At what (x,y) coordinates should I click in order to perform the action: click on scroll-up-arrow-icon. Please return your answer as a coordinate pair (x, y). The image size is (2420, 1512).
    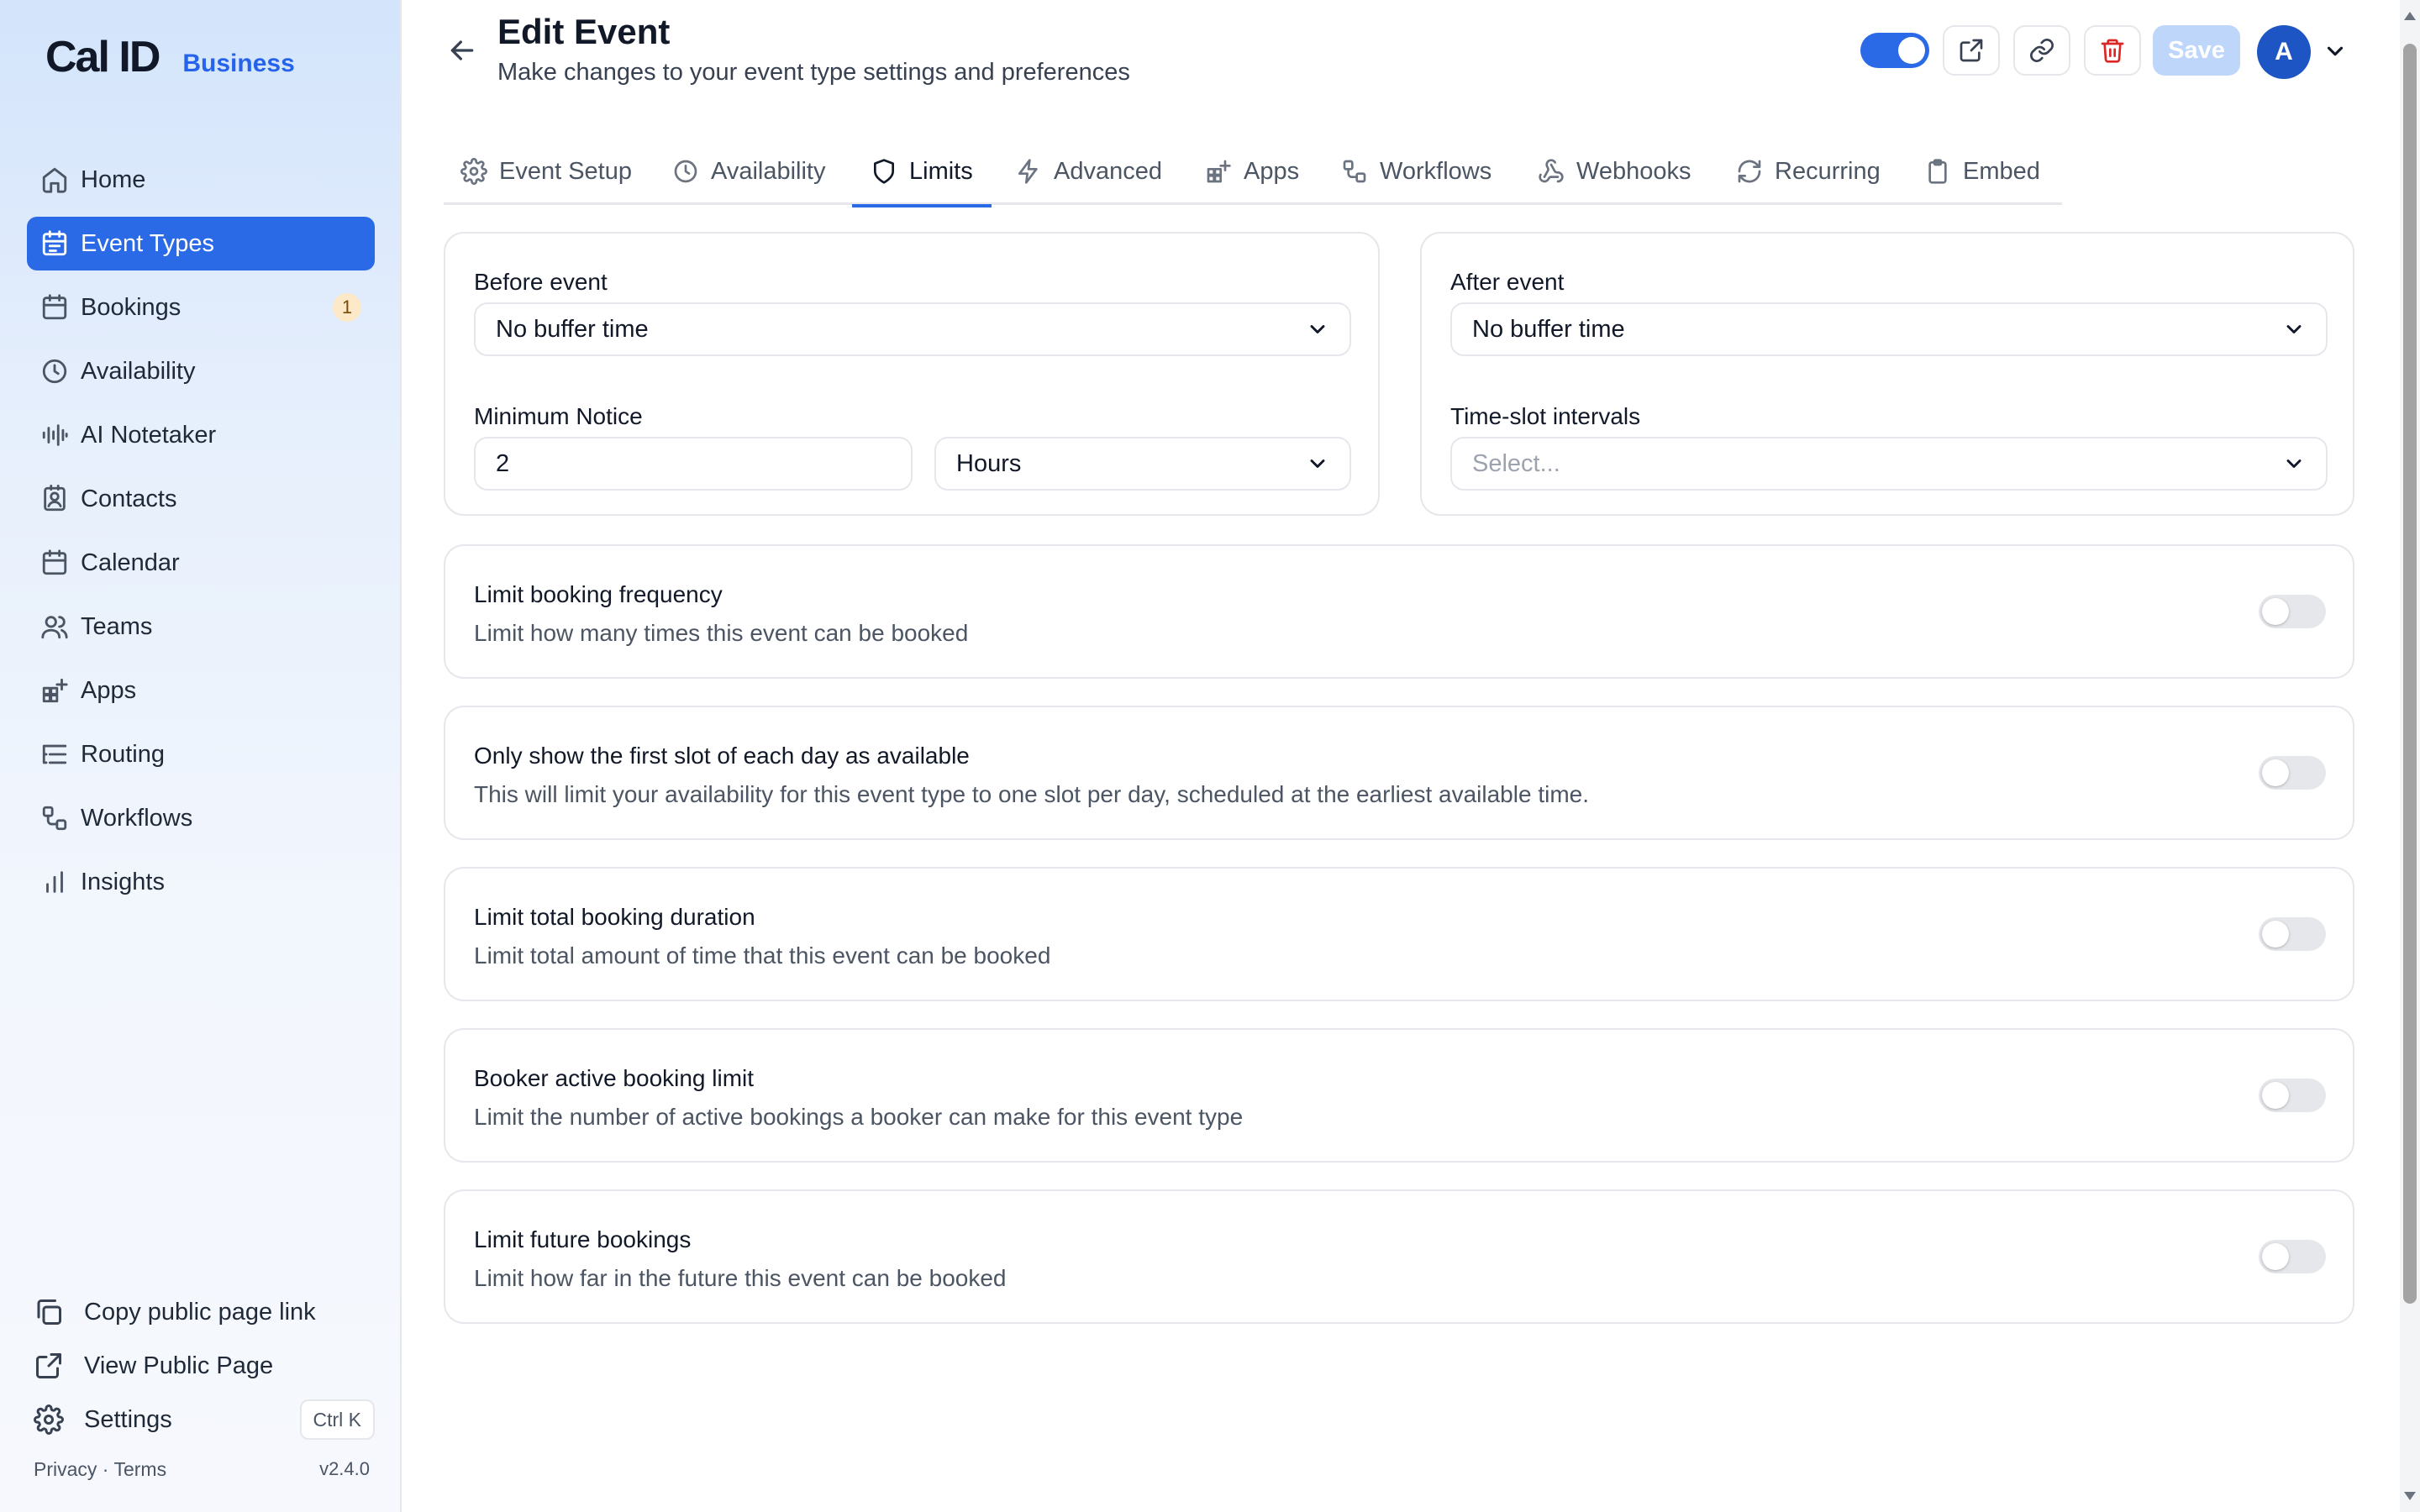
    Looking at the image, I should click on (2410, 16).